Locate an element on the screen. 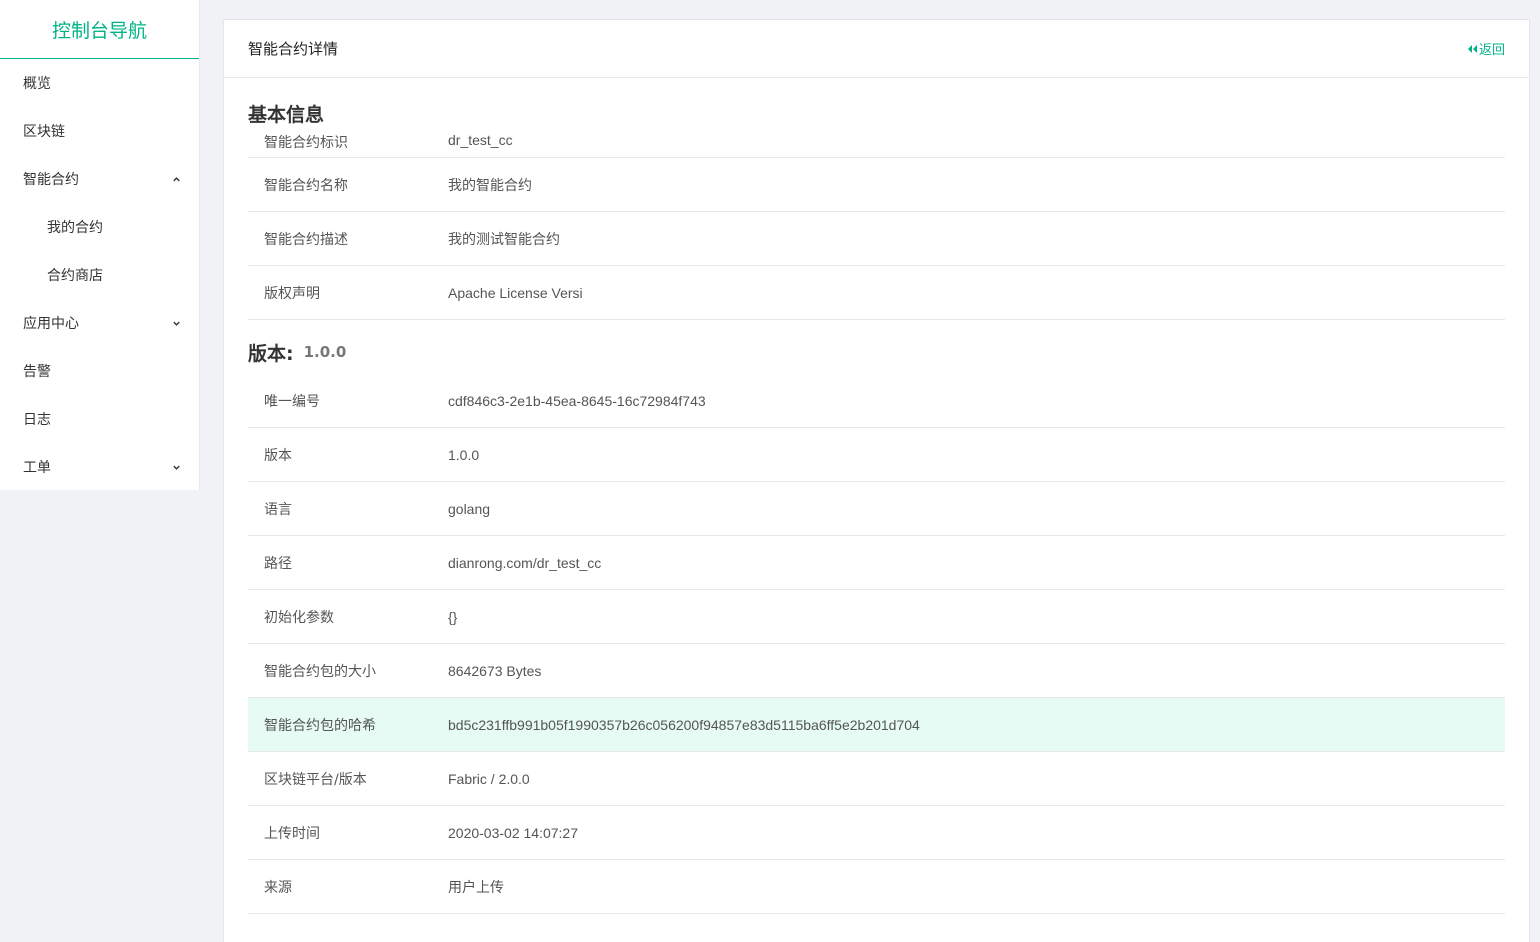 This screenshot has height=942, width=1540. sidebar-item-tickets: 工单 is located at coordinates (99, 467).